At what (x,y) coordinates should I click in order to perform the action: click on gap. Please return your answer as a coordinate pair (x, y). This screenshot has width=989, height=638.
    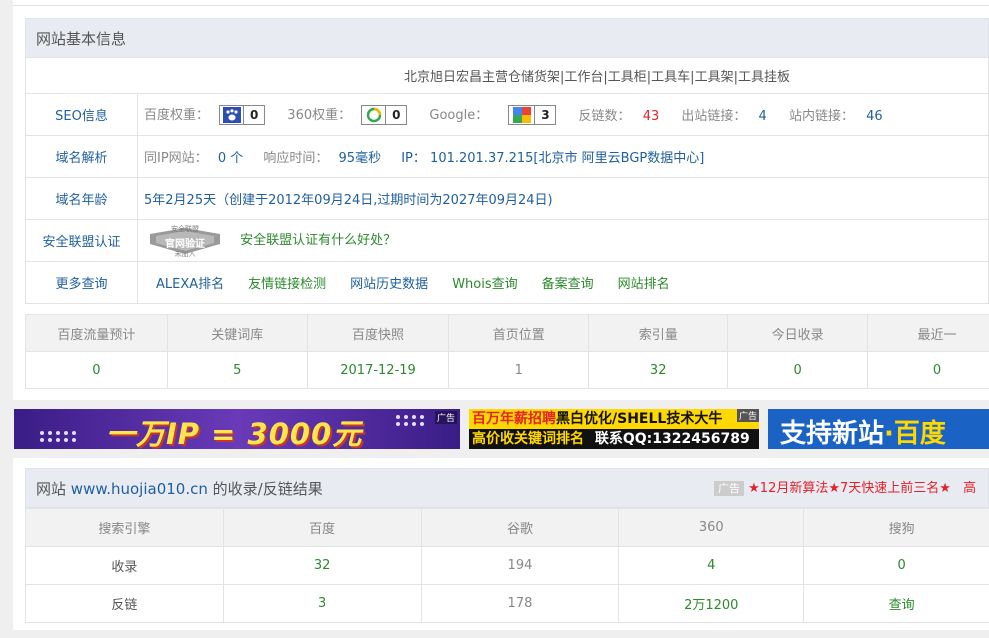
    Looking at the image, I should click on (507, 308).